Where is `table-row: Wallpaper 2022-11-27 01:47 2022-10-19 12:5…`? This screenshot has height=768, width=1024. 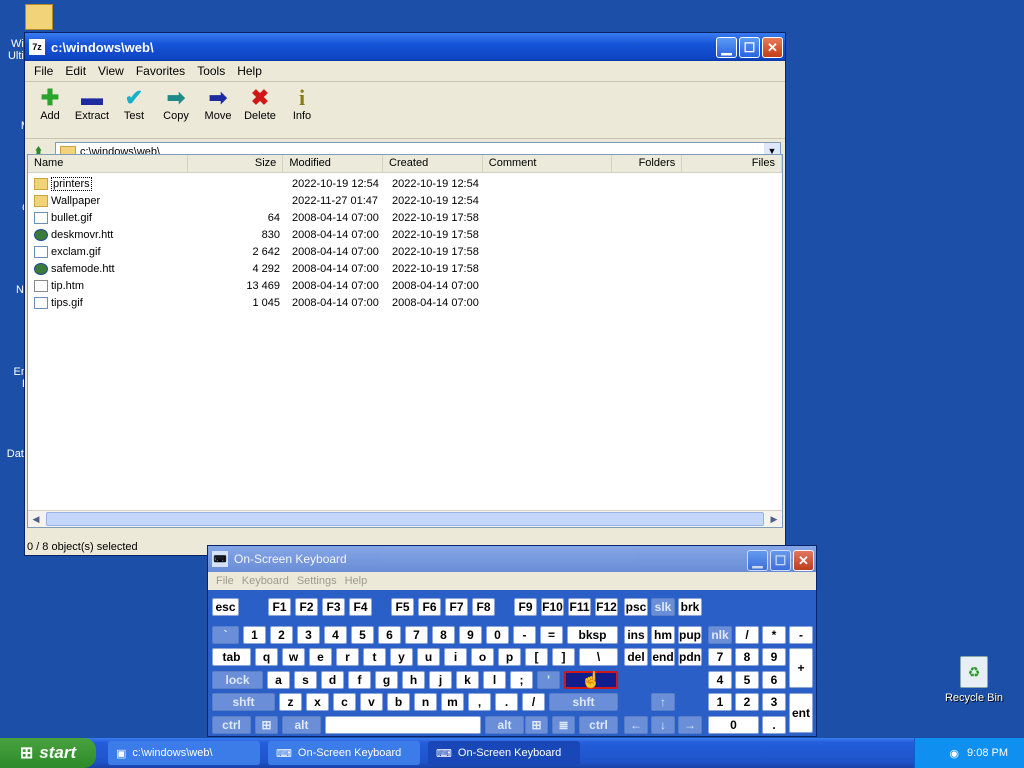
table-row: Wallpaper 2022-11-27 01:47 2022-10-19 12:5… is located at coordinates (405, 200).